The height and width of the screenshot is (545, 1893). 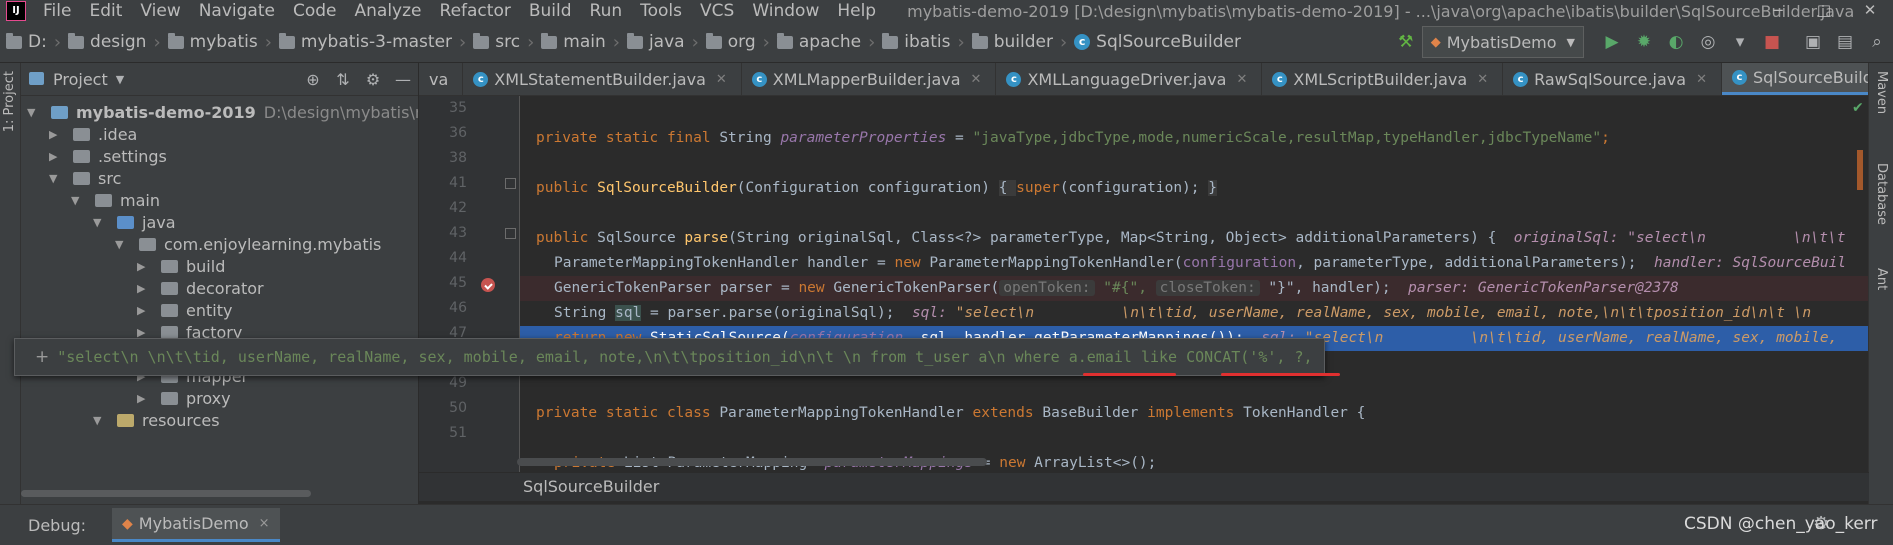 I want to click on menu-run: Run, so click(x=606, y=11).